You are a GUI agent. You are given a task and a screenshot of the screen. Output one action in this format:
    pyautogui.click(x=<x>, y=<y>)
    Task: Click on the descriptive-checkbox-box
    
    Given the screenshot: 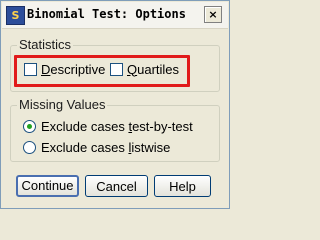 What is the action you would take?
    pyautogui.click(x=30, y=69)
    